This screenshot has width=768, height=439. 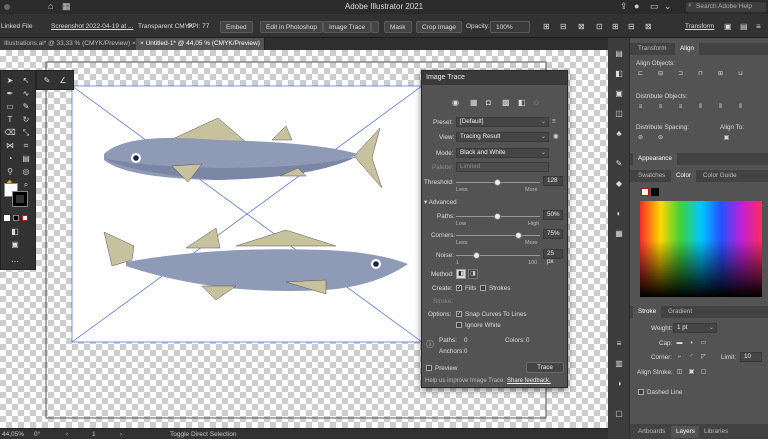 I want to click on paths-field: 50%, so click(x=553, y=215).